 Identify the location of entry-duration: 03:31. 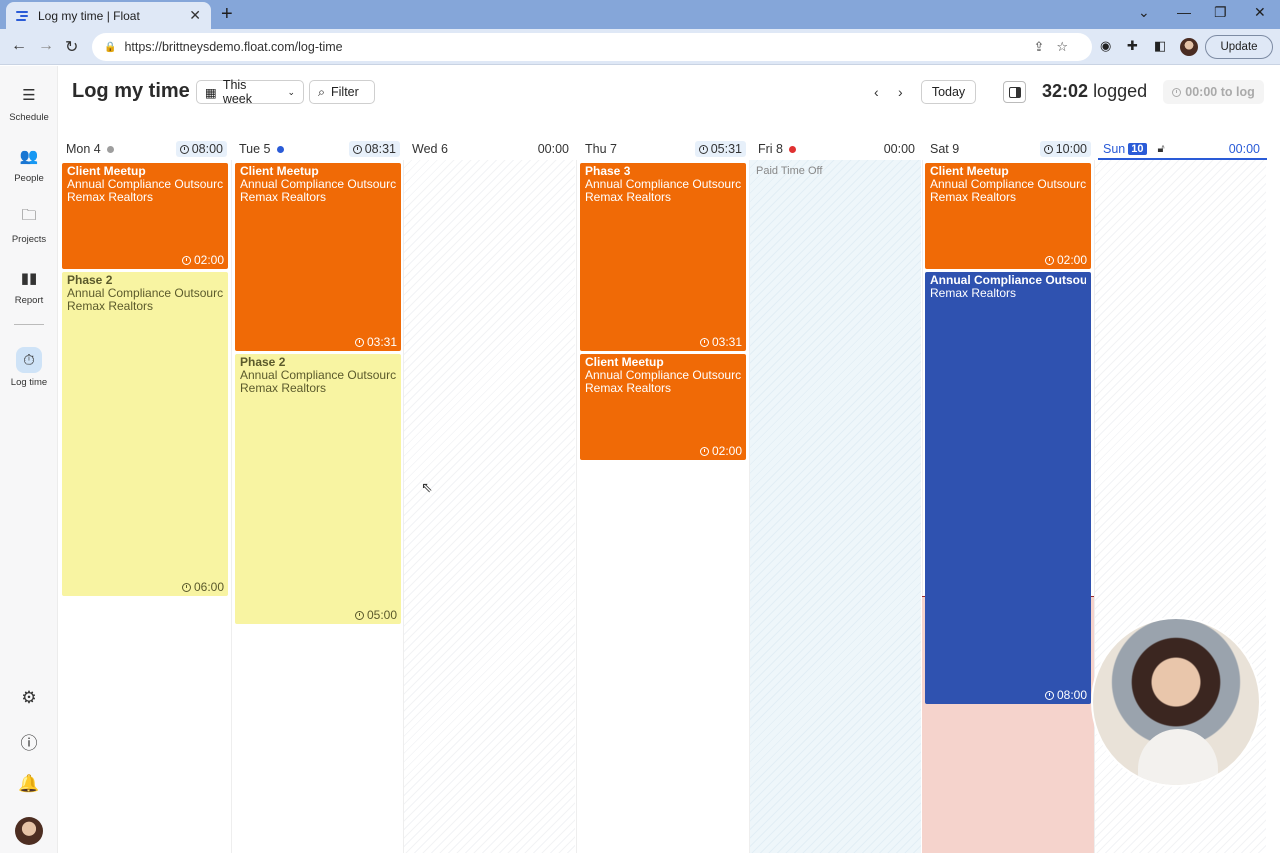
(375, 342).